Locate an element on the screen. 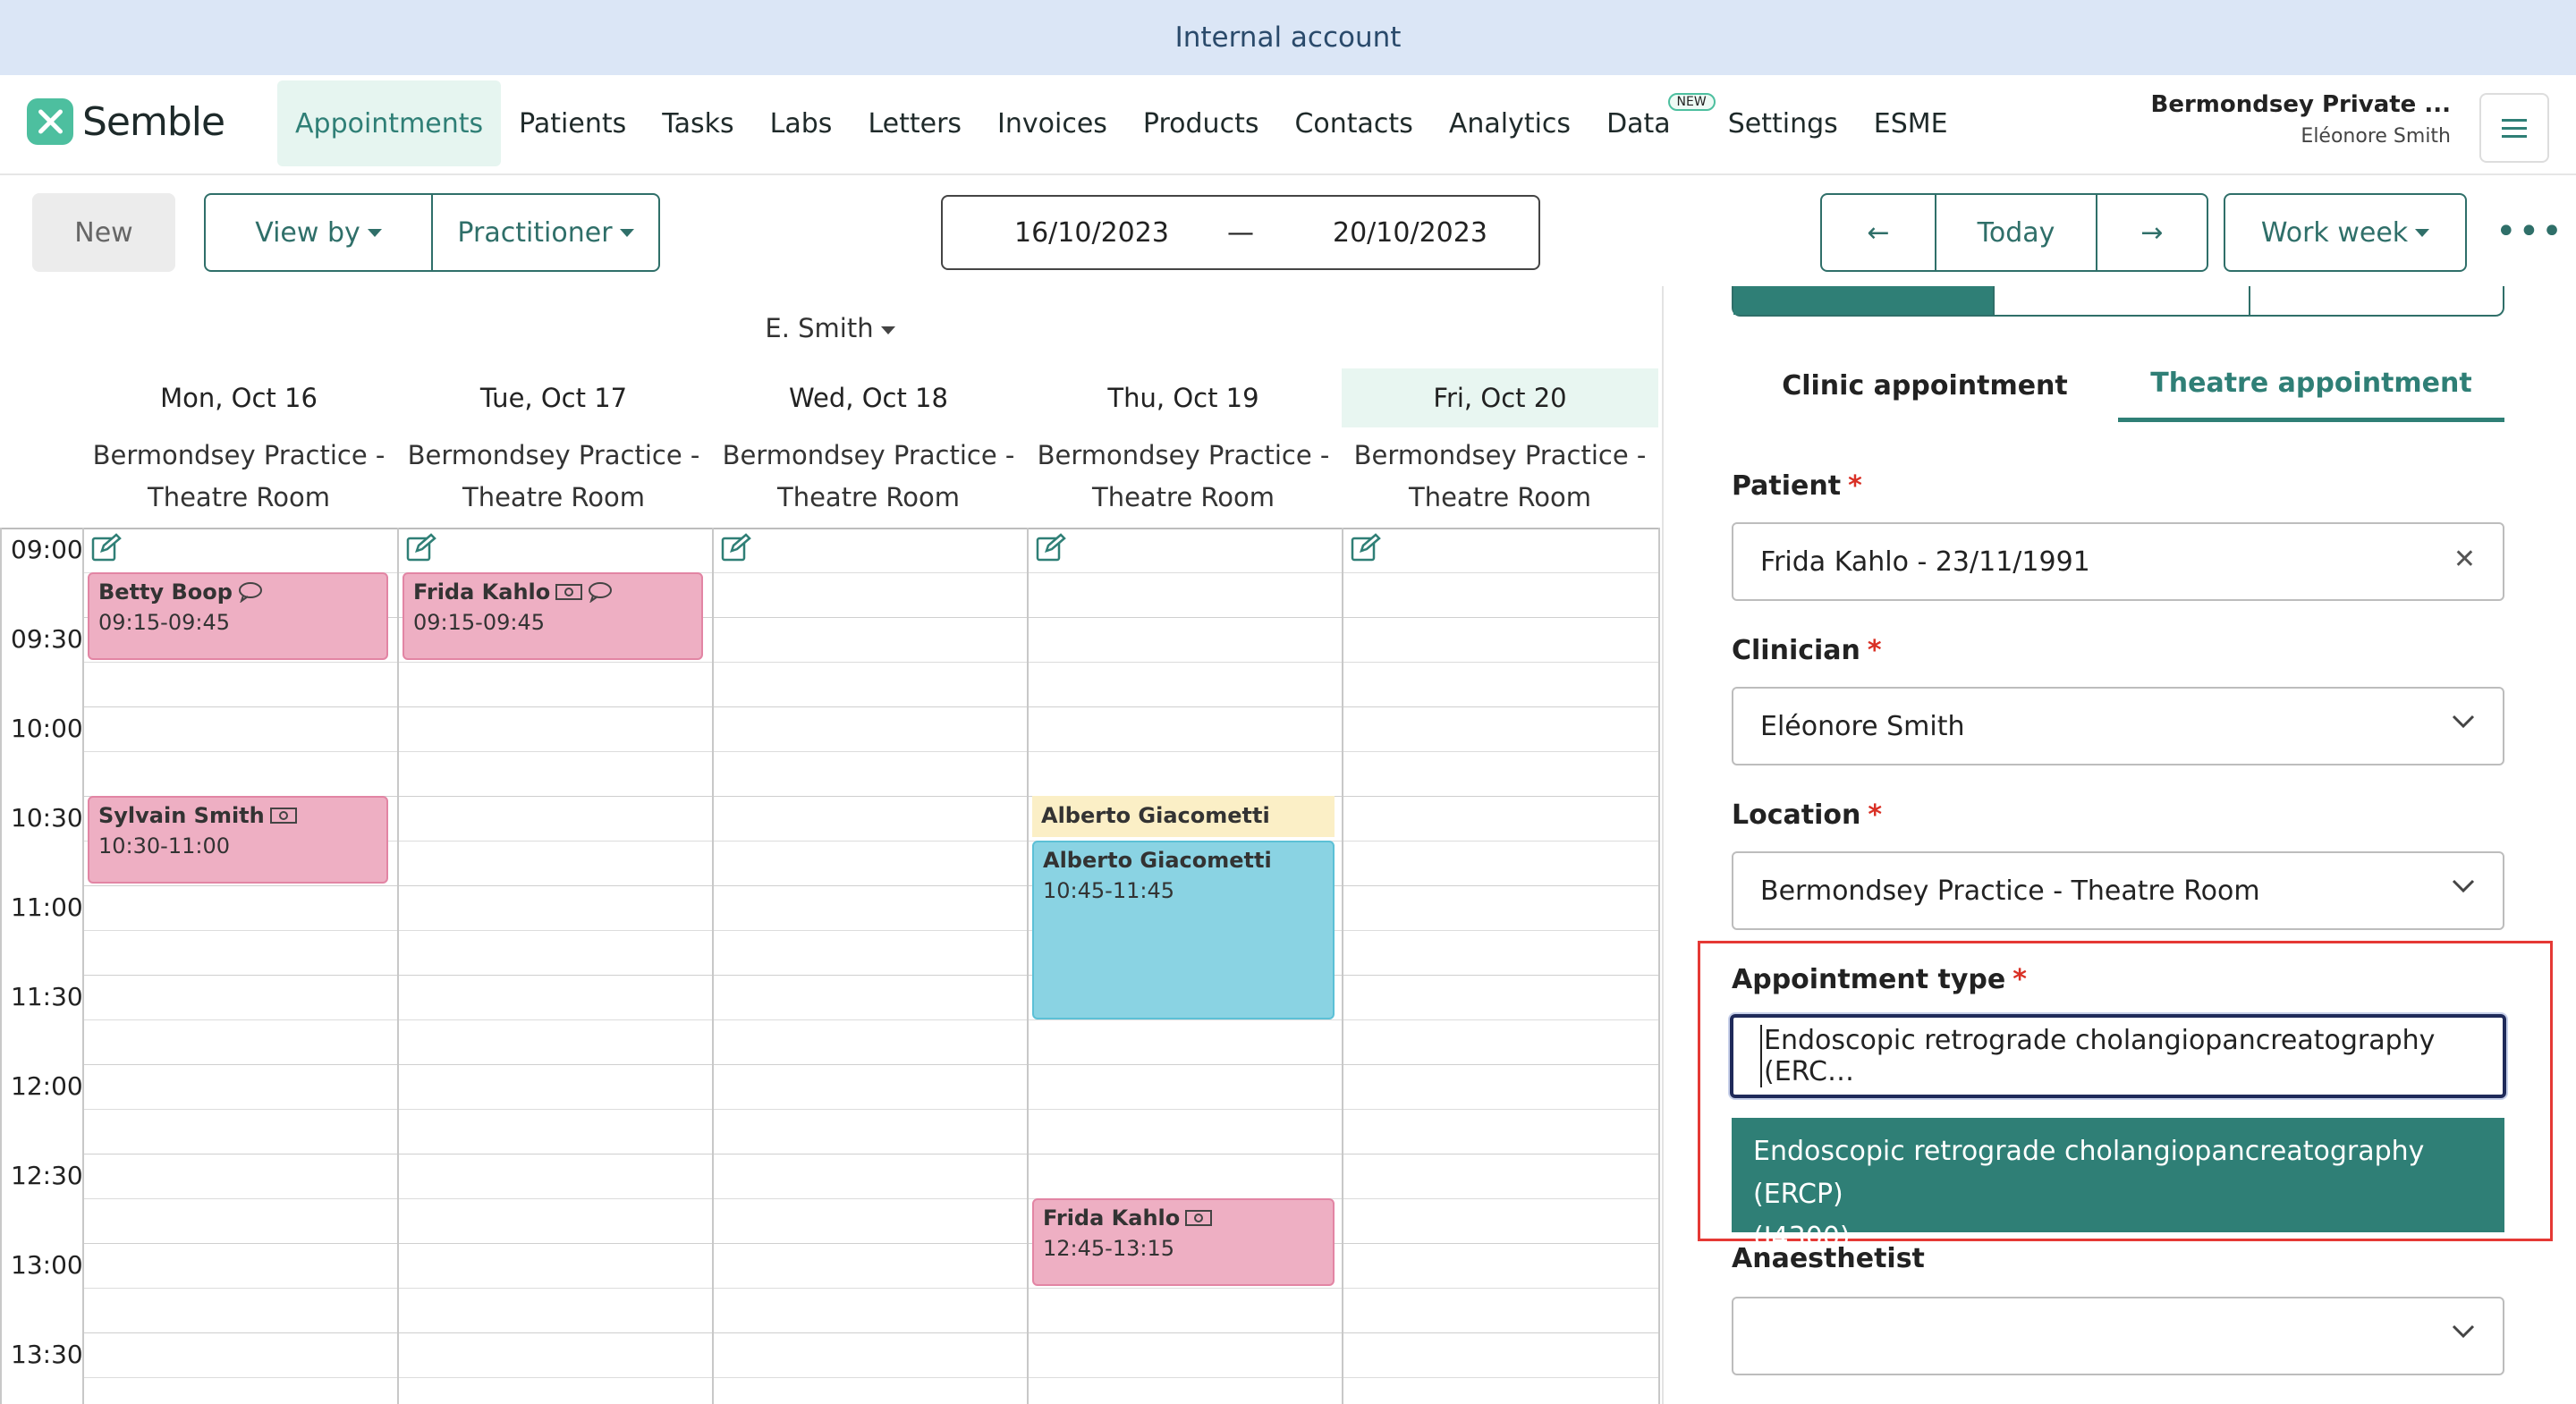  field-label-text: Patient is located at coordinates (1787, 486).